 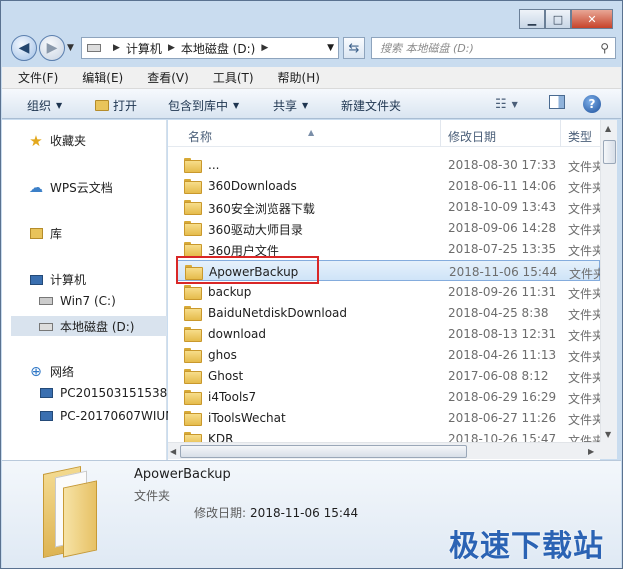 What do you see at coordinates (388, 417) in the screenshot?
I see `file-row: iToolsWechat 2018-06-27 11:26 文件夹` at bounding box center [388, 417].